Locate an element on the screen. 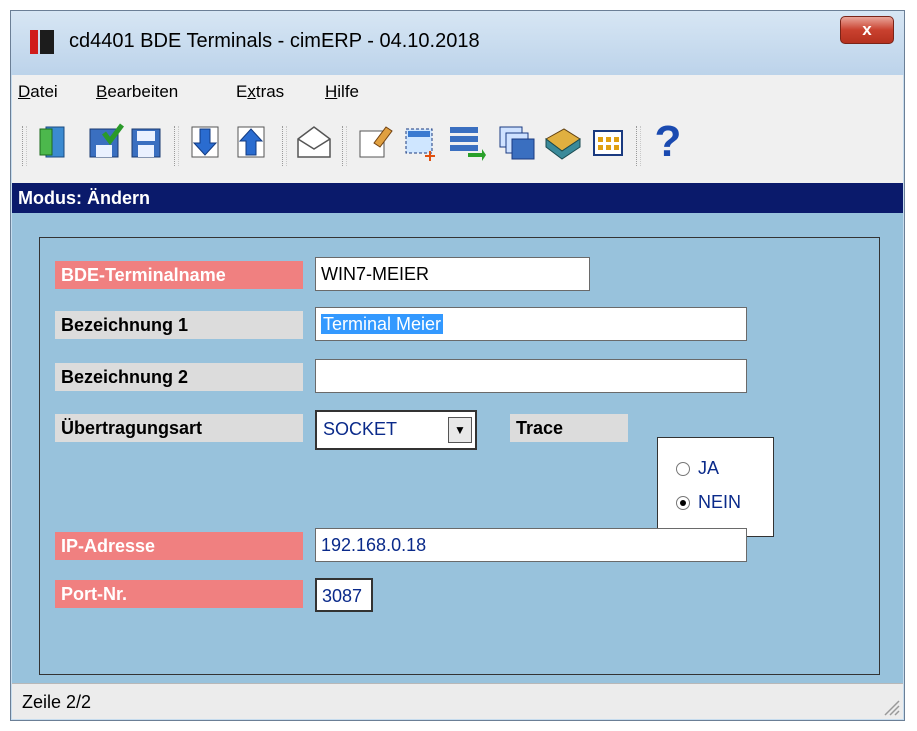 This screenshot has width=917, height=731. resize-grip-icon is located at coordinates (890, 706).